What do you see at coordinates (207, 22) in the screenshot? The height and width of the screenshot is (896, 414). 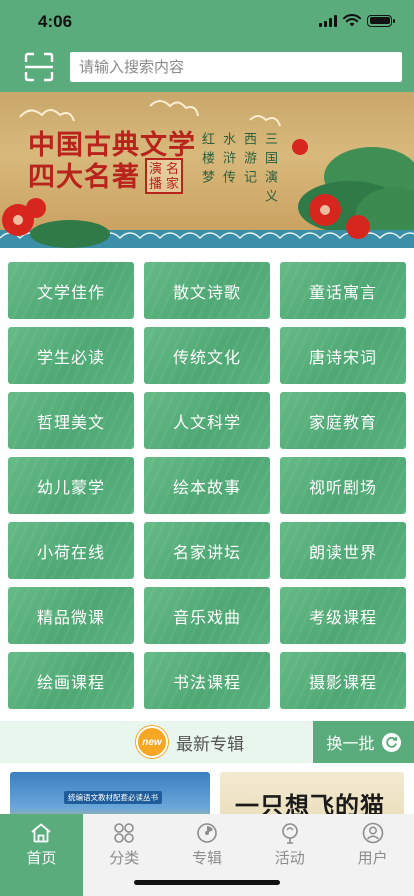 I see `status-bar: 4:06` at bounding box center [207, 22].